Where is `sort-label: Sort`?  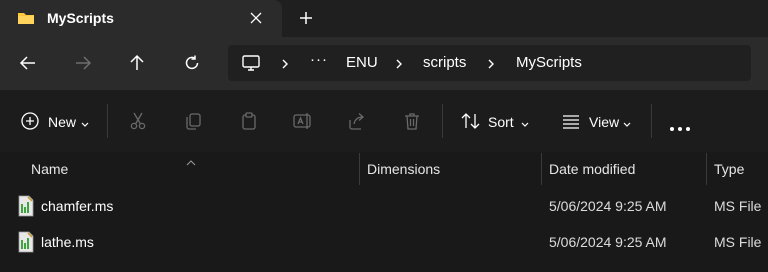 sort-label: Sort is located at coordinates (501, 122).